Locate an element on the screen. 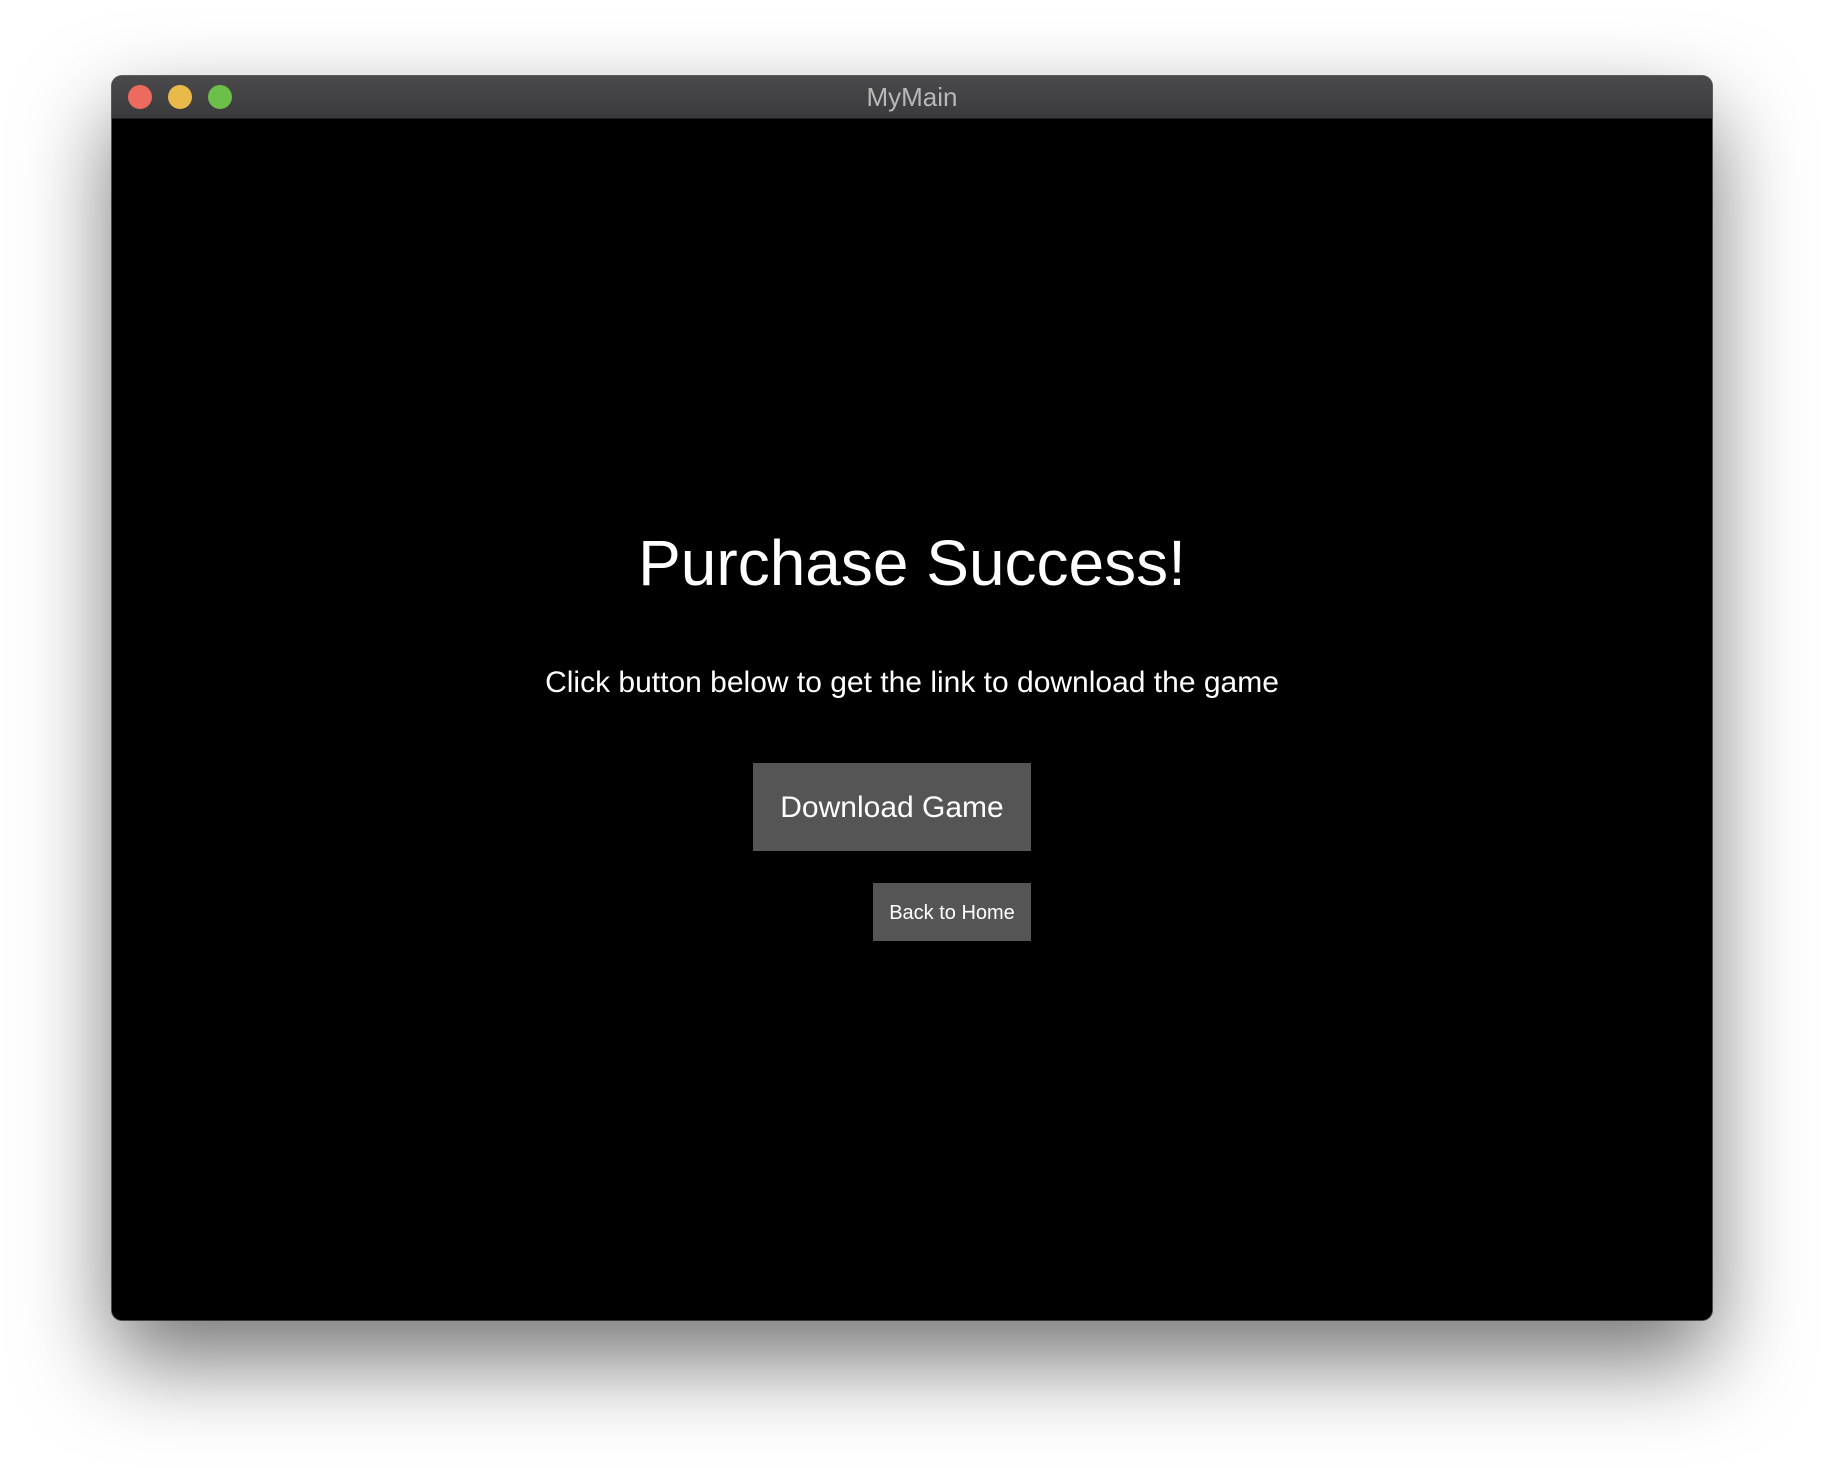 The width and height of the screenshot is (1824, 1468). title-bar: MyMain is located at coordinates (912, 97).